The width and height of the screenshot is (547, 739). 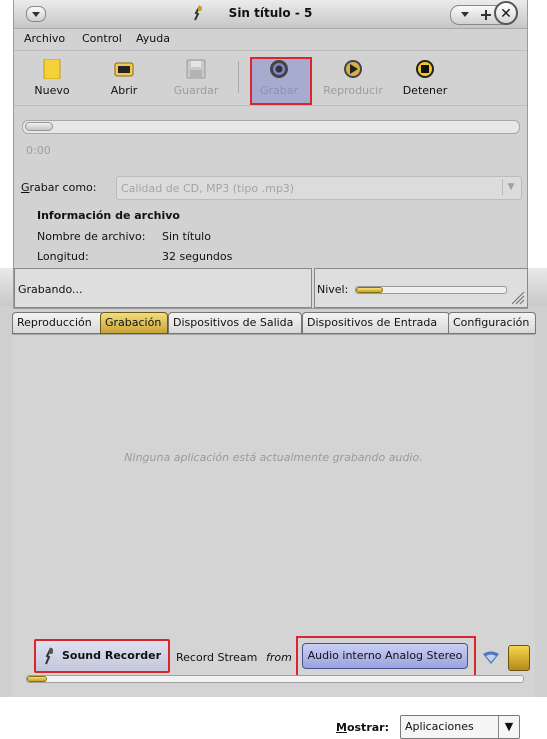 I want to click on menu-archivo: Archivo, so click(x=44, y=38).